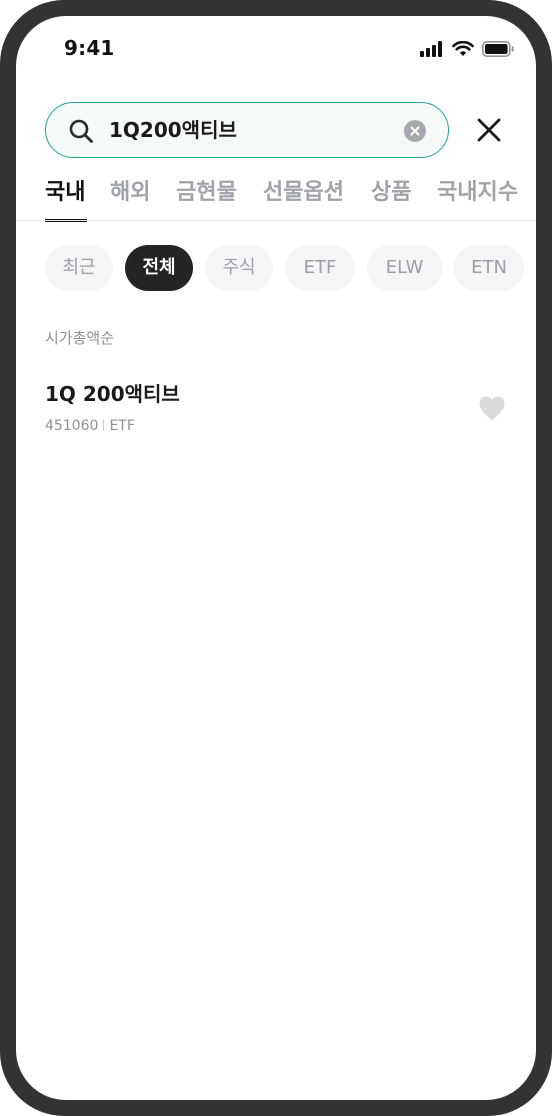  Describe the element at coordinates (404, 268) in the screenshot. I see `chip-elw: ELW` at that location.